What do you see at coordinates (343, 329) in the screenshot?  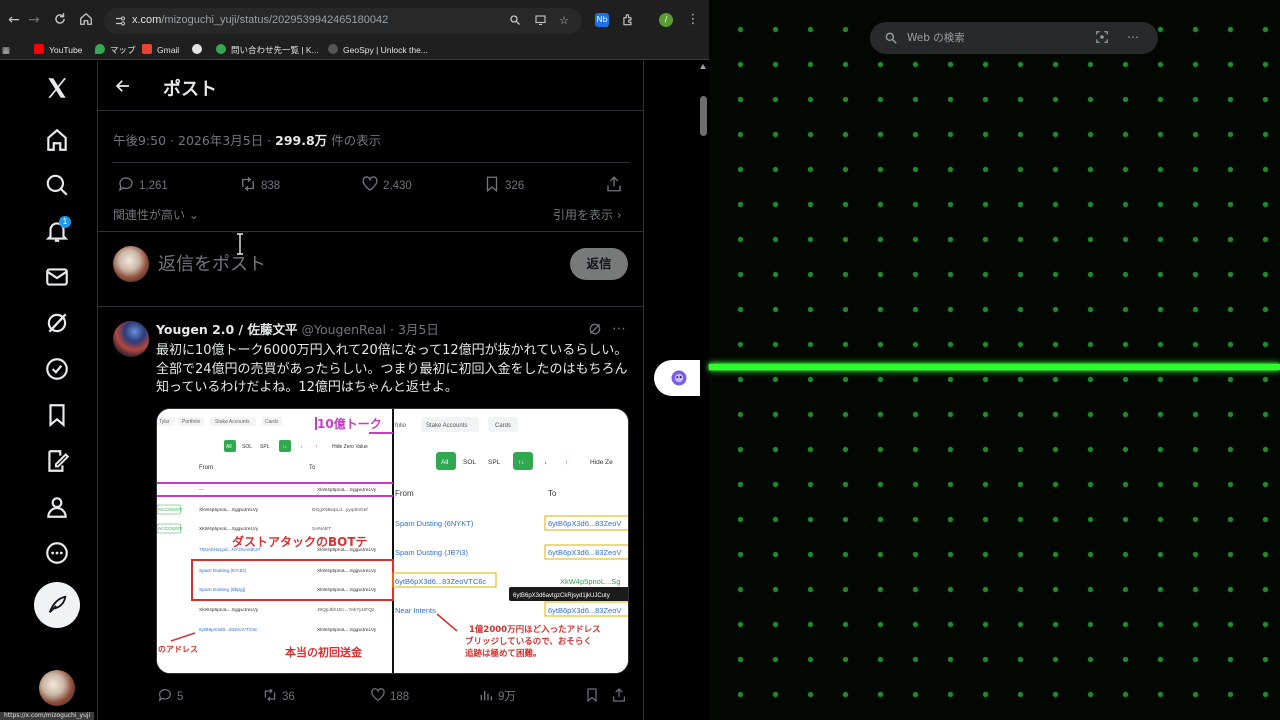 I see `reply-author-handle: @YougenReal` at bounding box center [343, 329].